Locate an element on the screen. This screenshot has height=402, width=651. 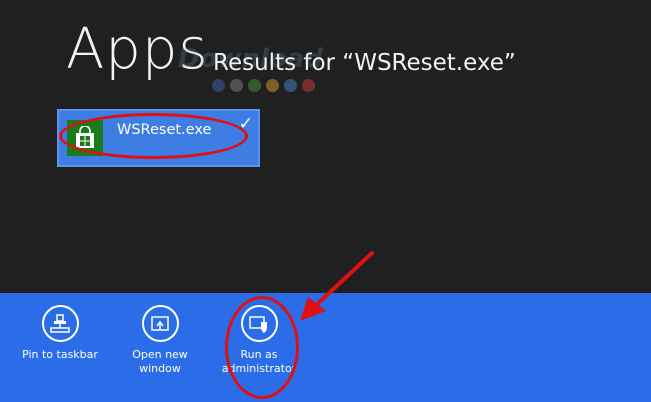
run-as-administrator-label: Run as administrator is located at coordinates (259, 361).